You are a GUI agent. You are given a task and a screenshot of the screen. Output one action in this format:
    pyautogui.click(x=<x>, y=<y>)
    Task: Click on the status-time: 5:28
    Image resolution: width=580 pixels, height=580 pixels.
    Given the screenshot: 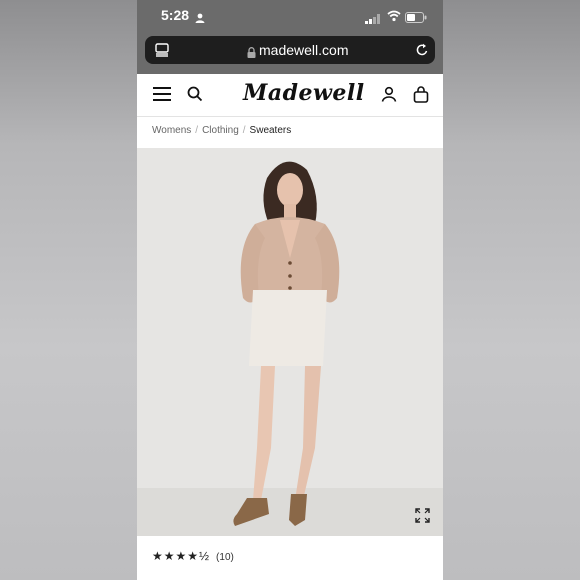 What is the action you would take?
    pyautogui.click(x=175, y=15)
    